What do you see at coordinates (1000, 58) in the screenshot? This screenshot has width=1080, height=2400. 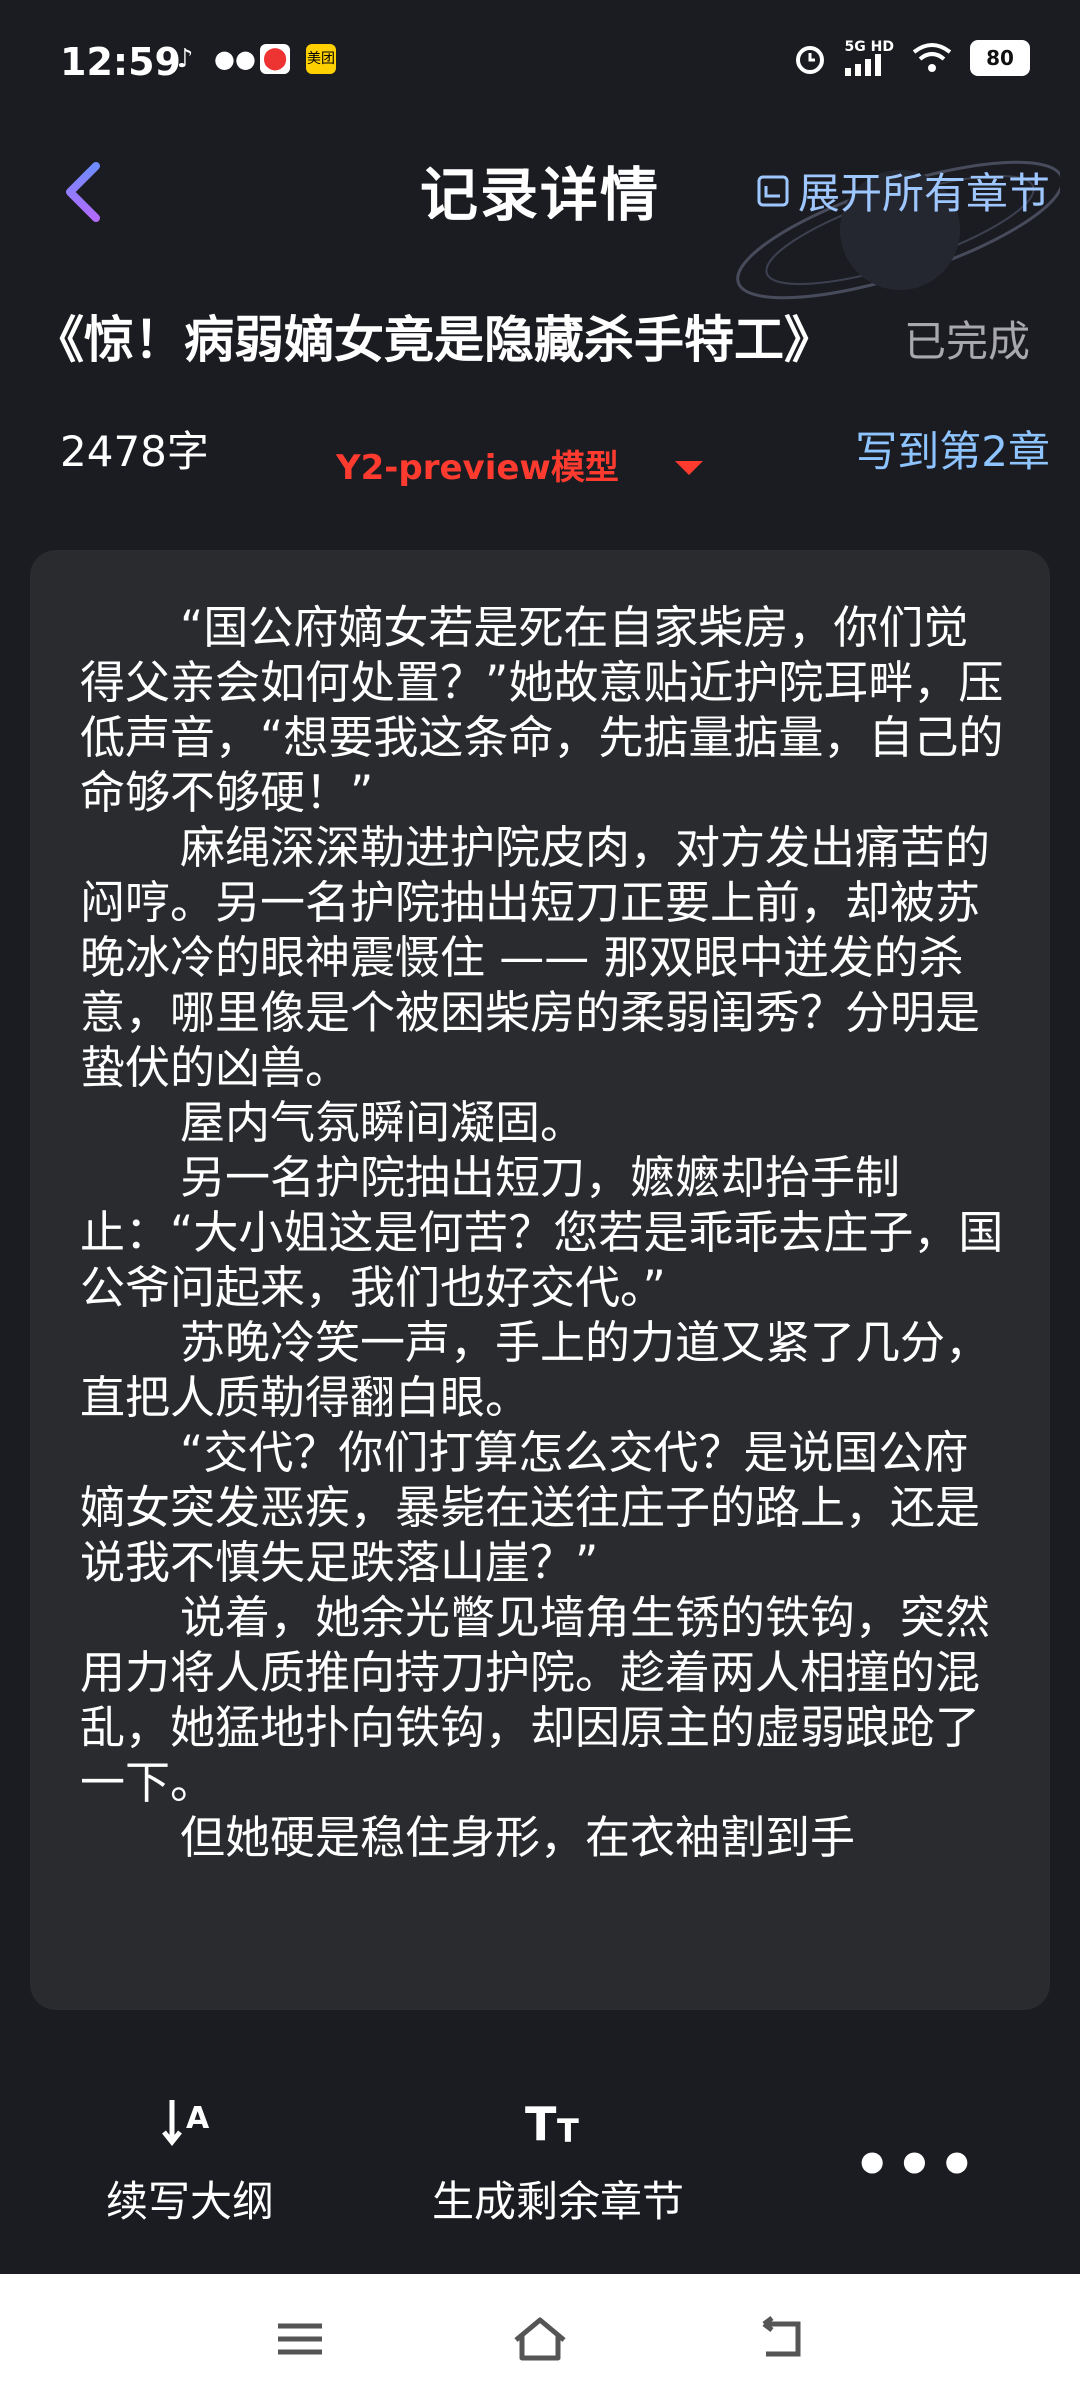 I see `battery-icon: 80` at bounding box center [1000, 58].